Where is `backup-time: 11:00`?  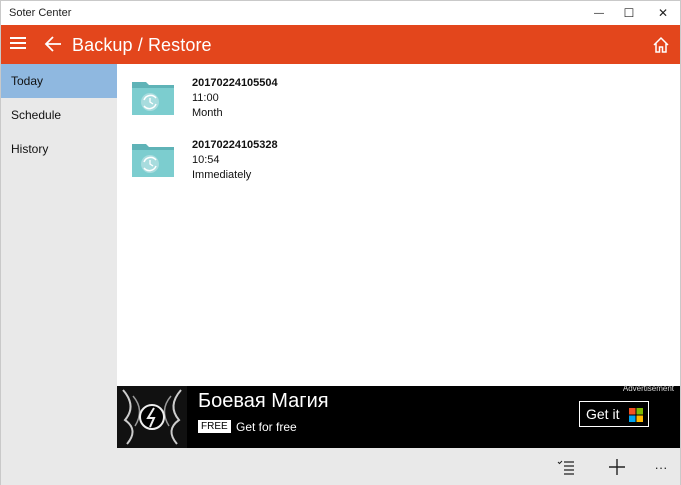 backup-time: 11:00 is located at coordinates (205, 98).